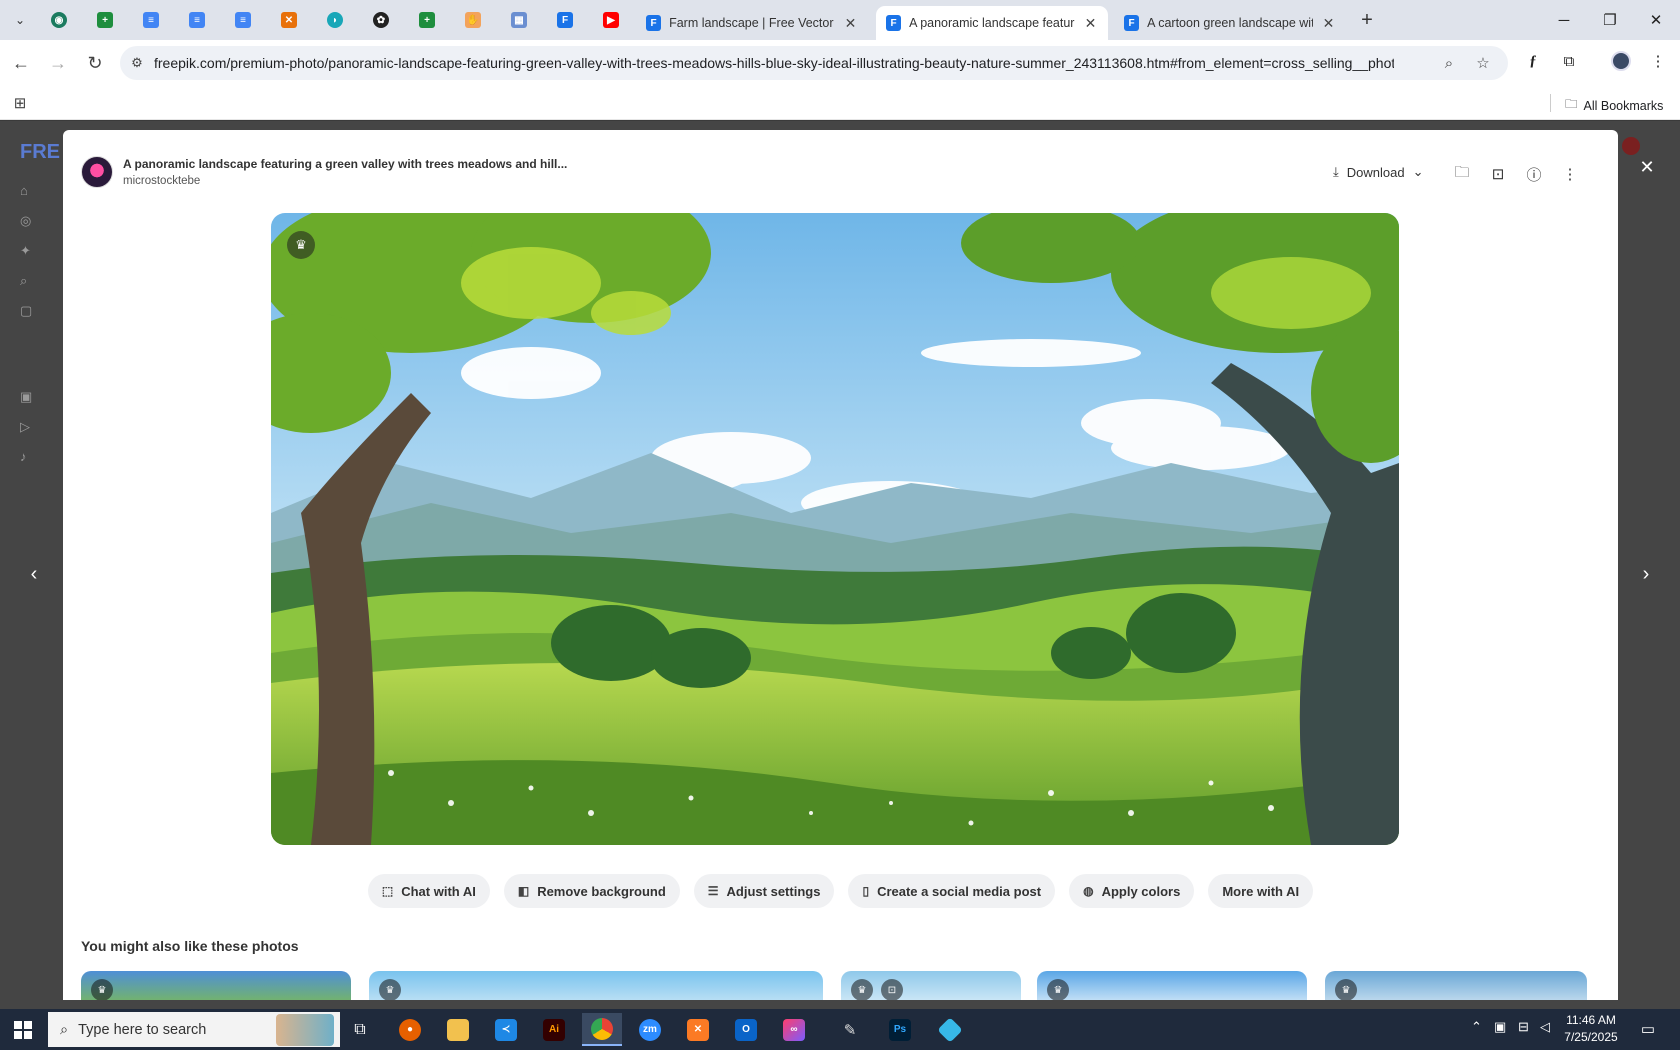 Image resolution: width=1680 pixels, height=1050 pixels. What do you see at coordinates (20, 103) in the screenshot?
I see `apps-grid-icon: ⊞` at bounding box center [20, 103].